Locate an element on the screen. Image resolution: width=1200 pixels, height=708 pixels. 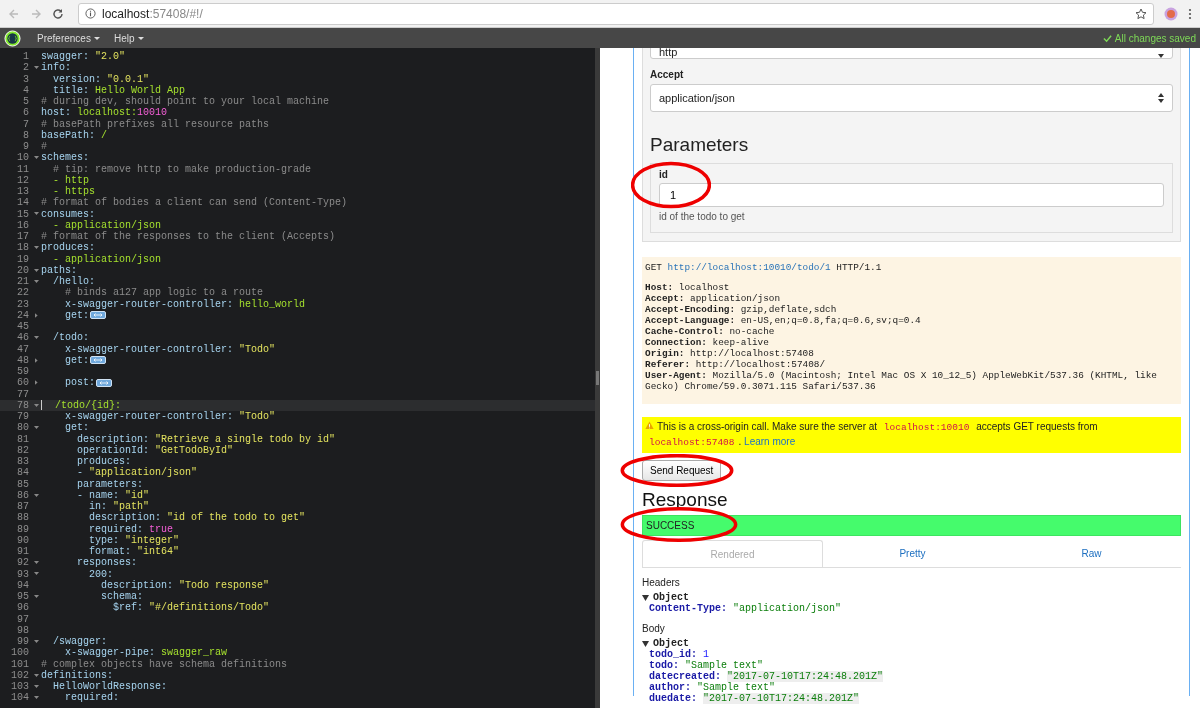
menu-button: Preferences is located at coordinates (68, 38).